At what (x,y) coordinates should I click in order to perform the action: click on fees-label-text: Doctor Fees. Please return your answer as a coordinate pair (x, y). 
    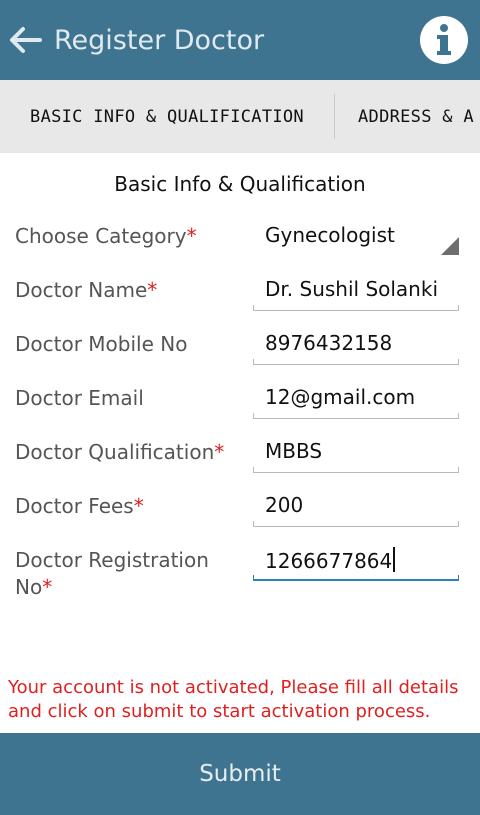
    Looking at the image, I should click on (74, 506).